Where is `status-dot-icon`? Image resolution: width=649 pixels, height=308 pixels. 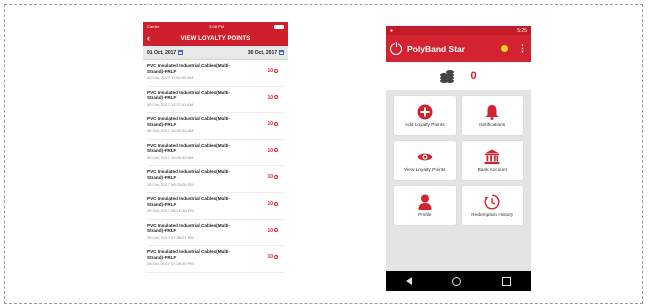
status-dot-icon is located at coordinates (504, 48).